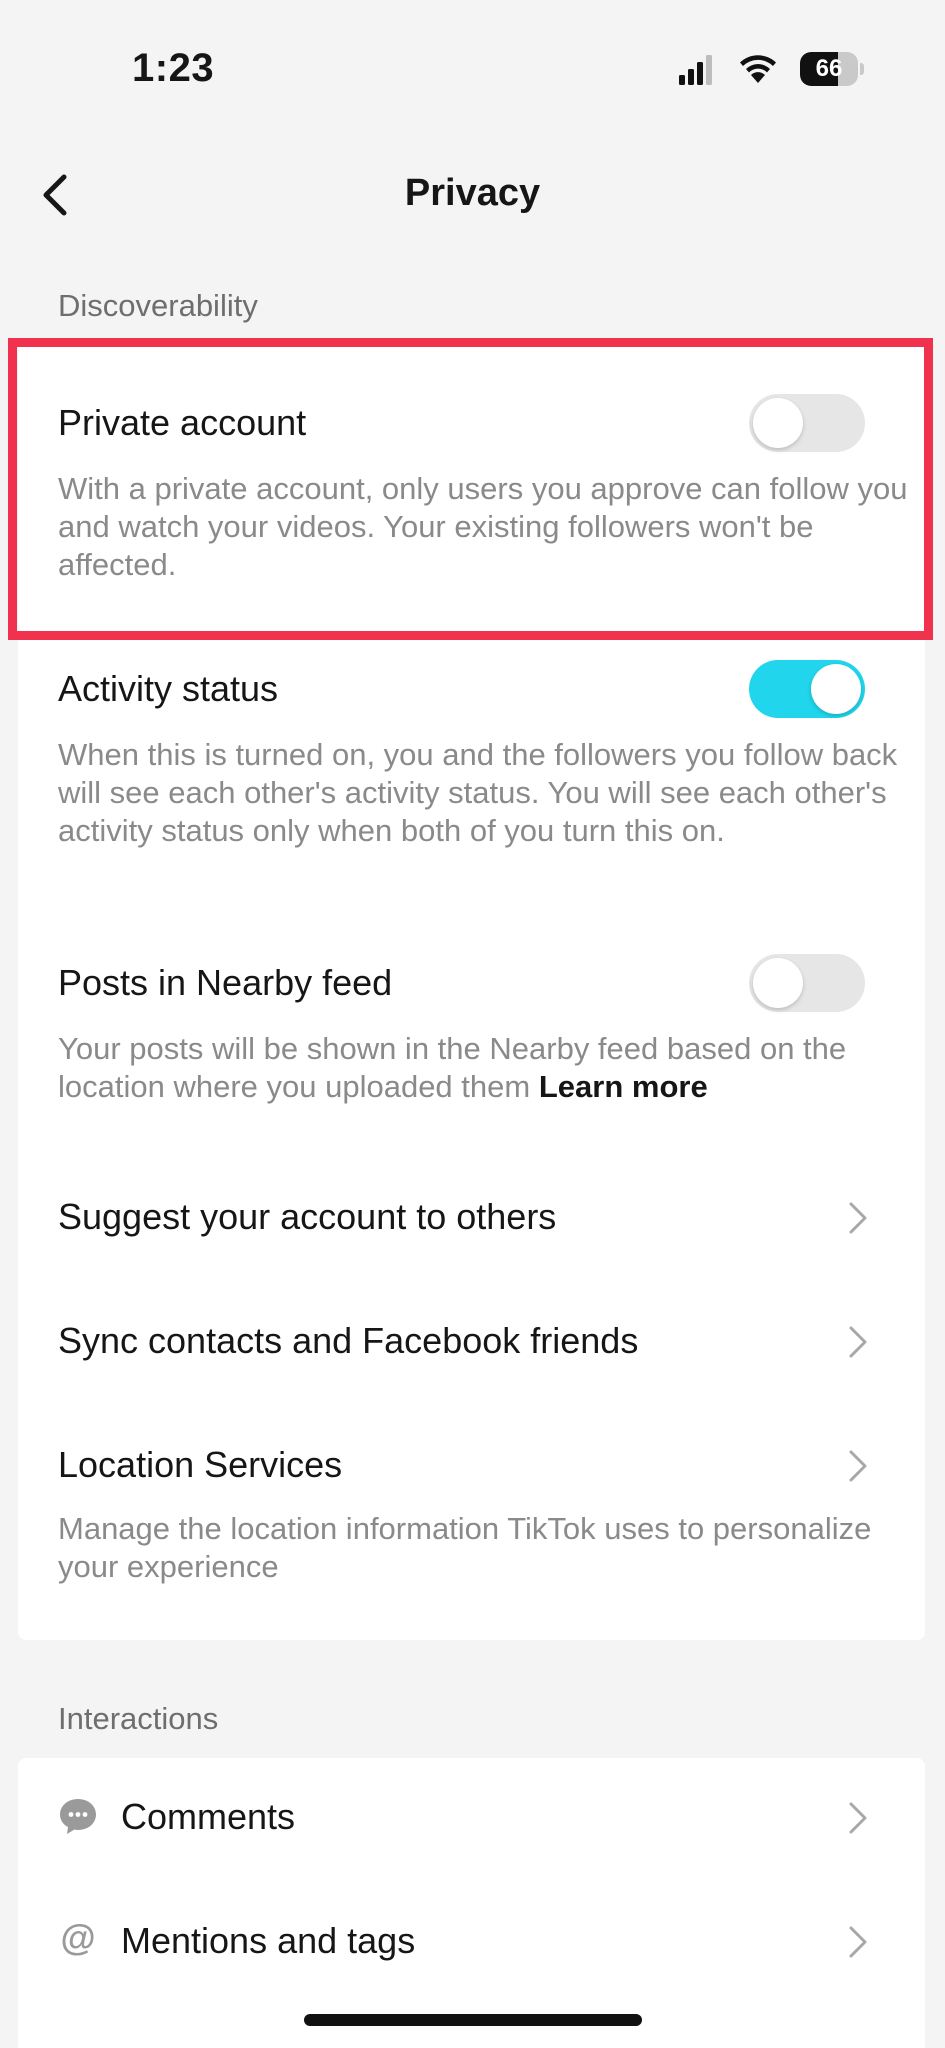 This screenshot has width=945, height=2048. Describe the element at coordinates (695, 70) in the screenshot. I see `cellular-signal-icon` at that location.